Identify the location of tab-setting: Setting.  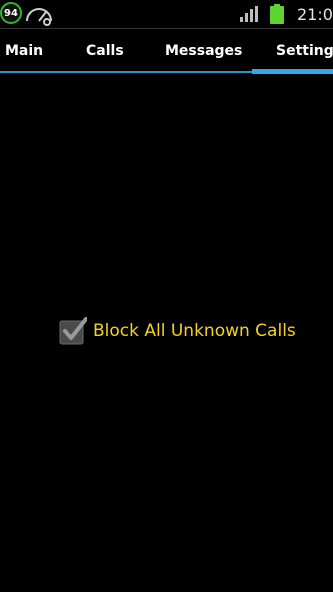
(304, 51).